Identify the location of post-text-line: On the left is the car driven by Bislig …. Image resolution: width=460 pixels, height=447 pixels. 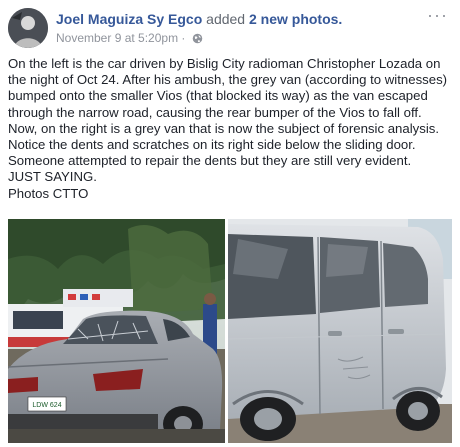
(224, 63).